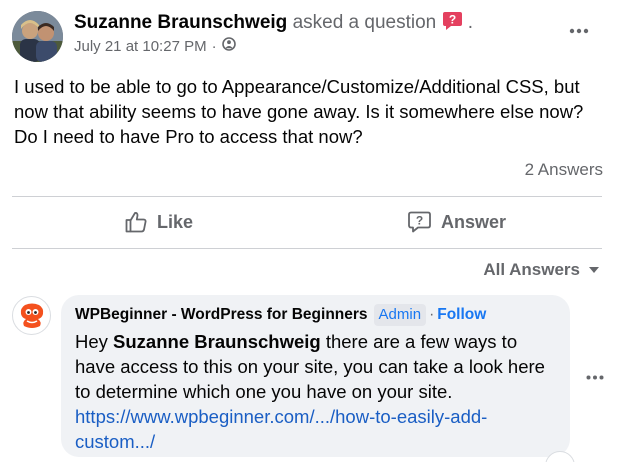  I want to click on answers-filter-dropdown: All Answers, so click(541, 270).